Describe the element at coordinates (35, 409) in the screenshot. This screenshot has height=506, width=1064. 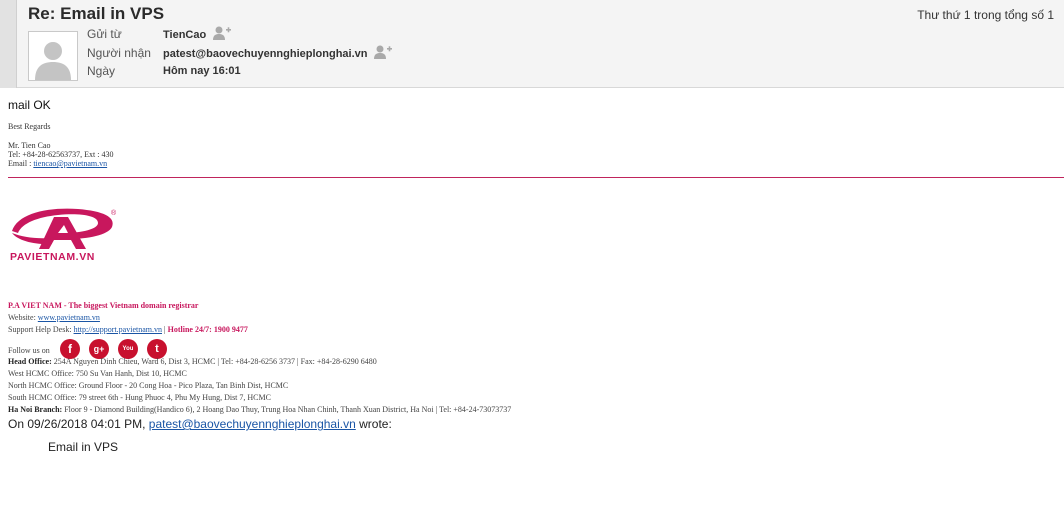
I see `hanoi-branch-label: Ha Noi Branch:` at that location.